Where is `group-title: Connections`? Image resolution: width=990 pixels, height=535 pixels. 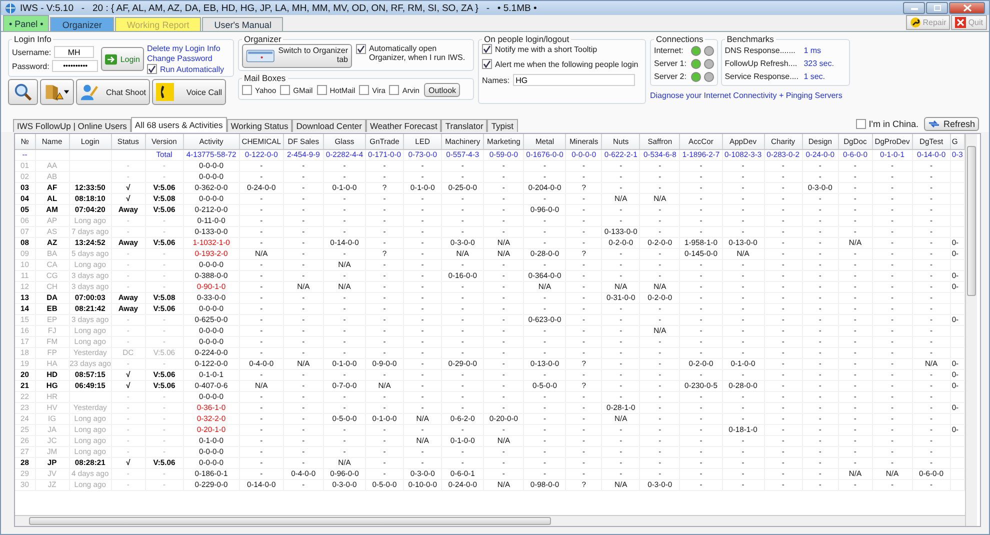 group-title: Connections is located at coordinates (679, 39).